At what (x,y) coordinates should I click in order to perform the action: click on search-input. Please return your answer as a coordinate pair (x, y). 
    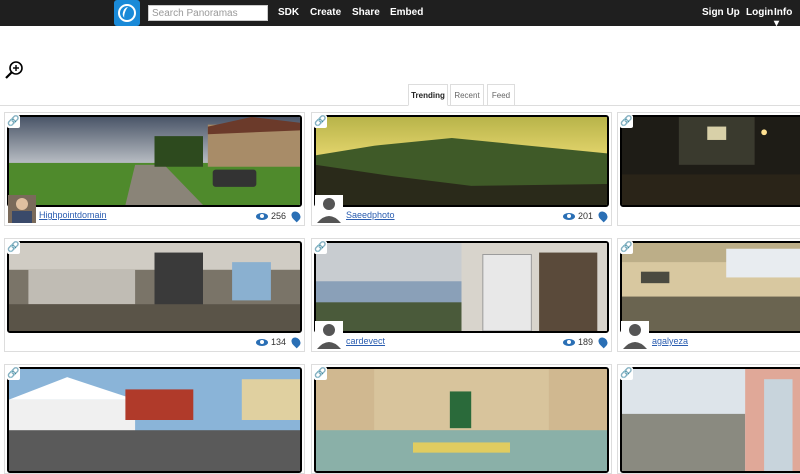
    Looking at the image, I should click on (208, 13).